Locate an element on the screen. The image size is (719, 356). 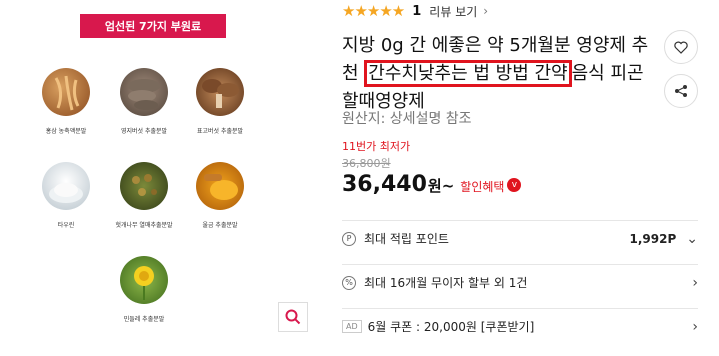
taurine-image is located at coordinates (66, 186).